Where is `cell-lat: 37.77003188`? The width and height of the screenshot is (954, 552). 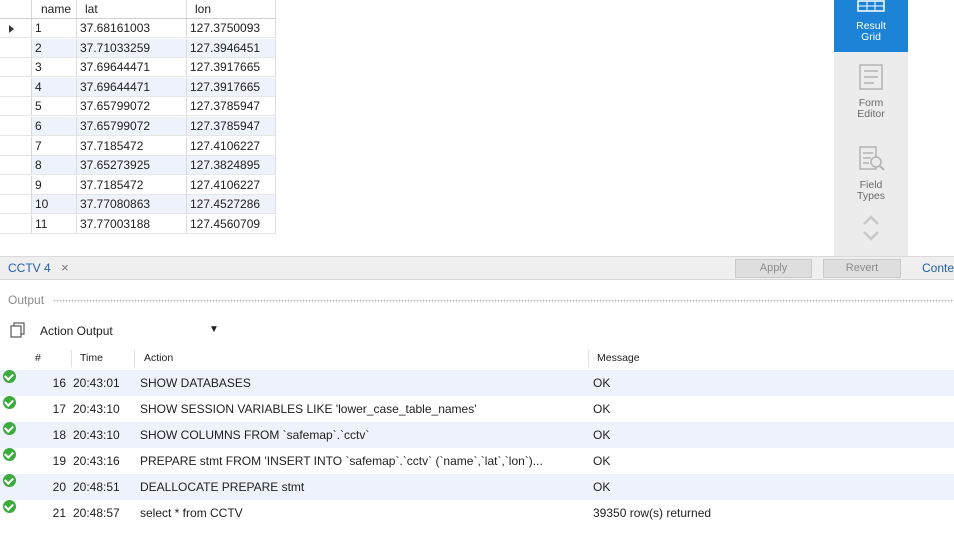
cell-lat: 37.77003188 is located at coordinates (132, 224).